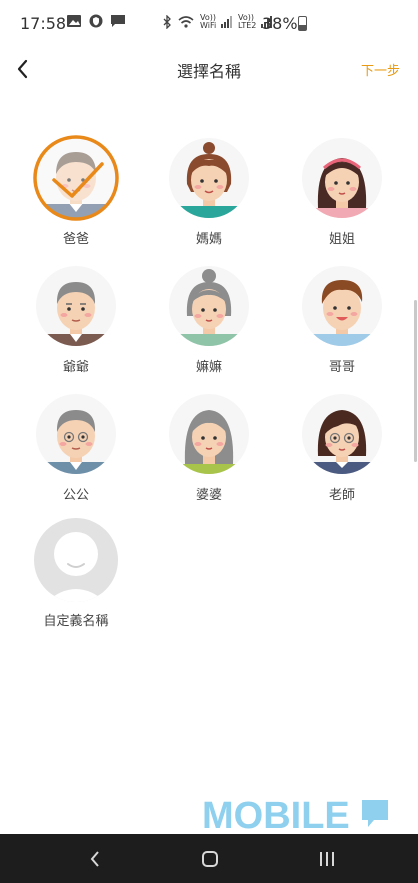 Image resolution: width=418 pixels, height=883 pixels. I want to click on back-icon, so click(94, 859).